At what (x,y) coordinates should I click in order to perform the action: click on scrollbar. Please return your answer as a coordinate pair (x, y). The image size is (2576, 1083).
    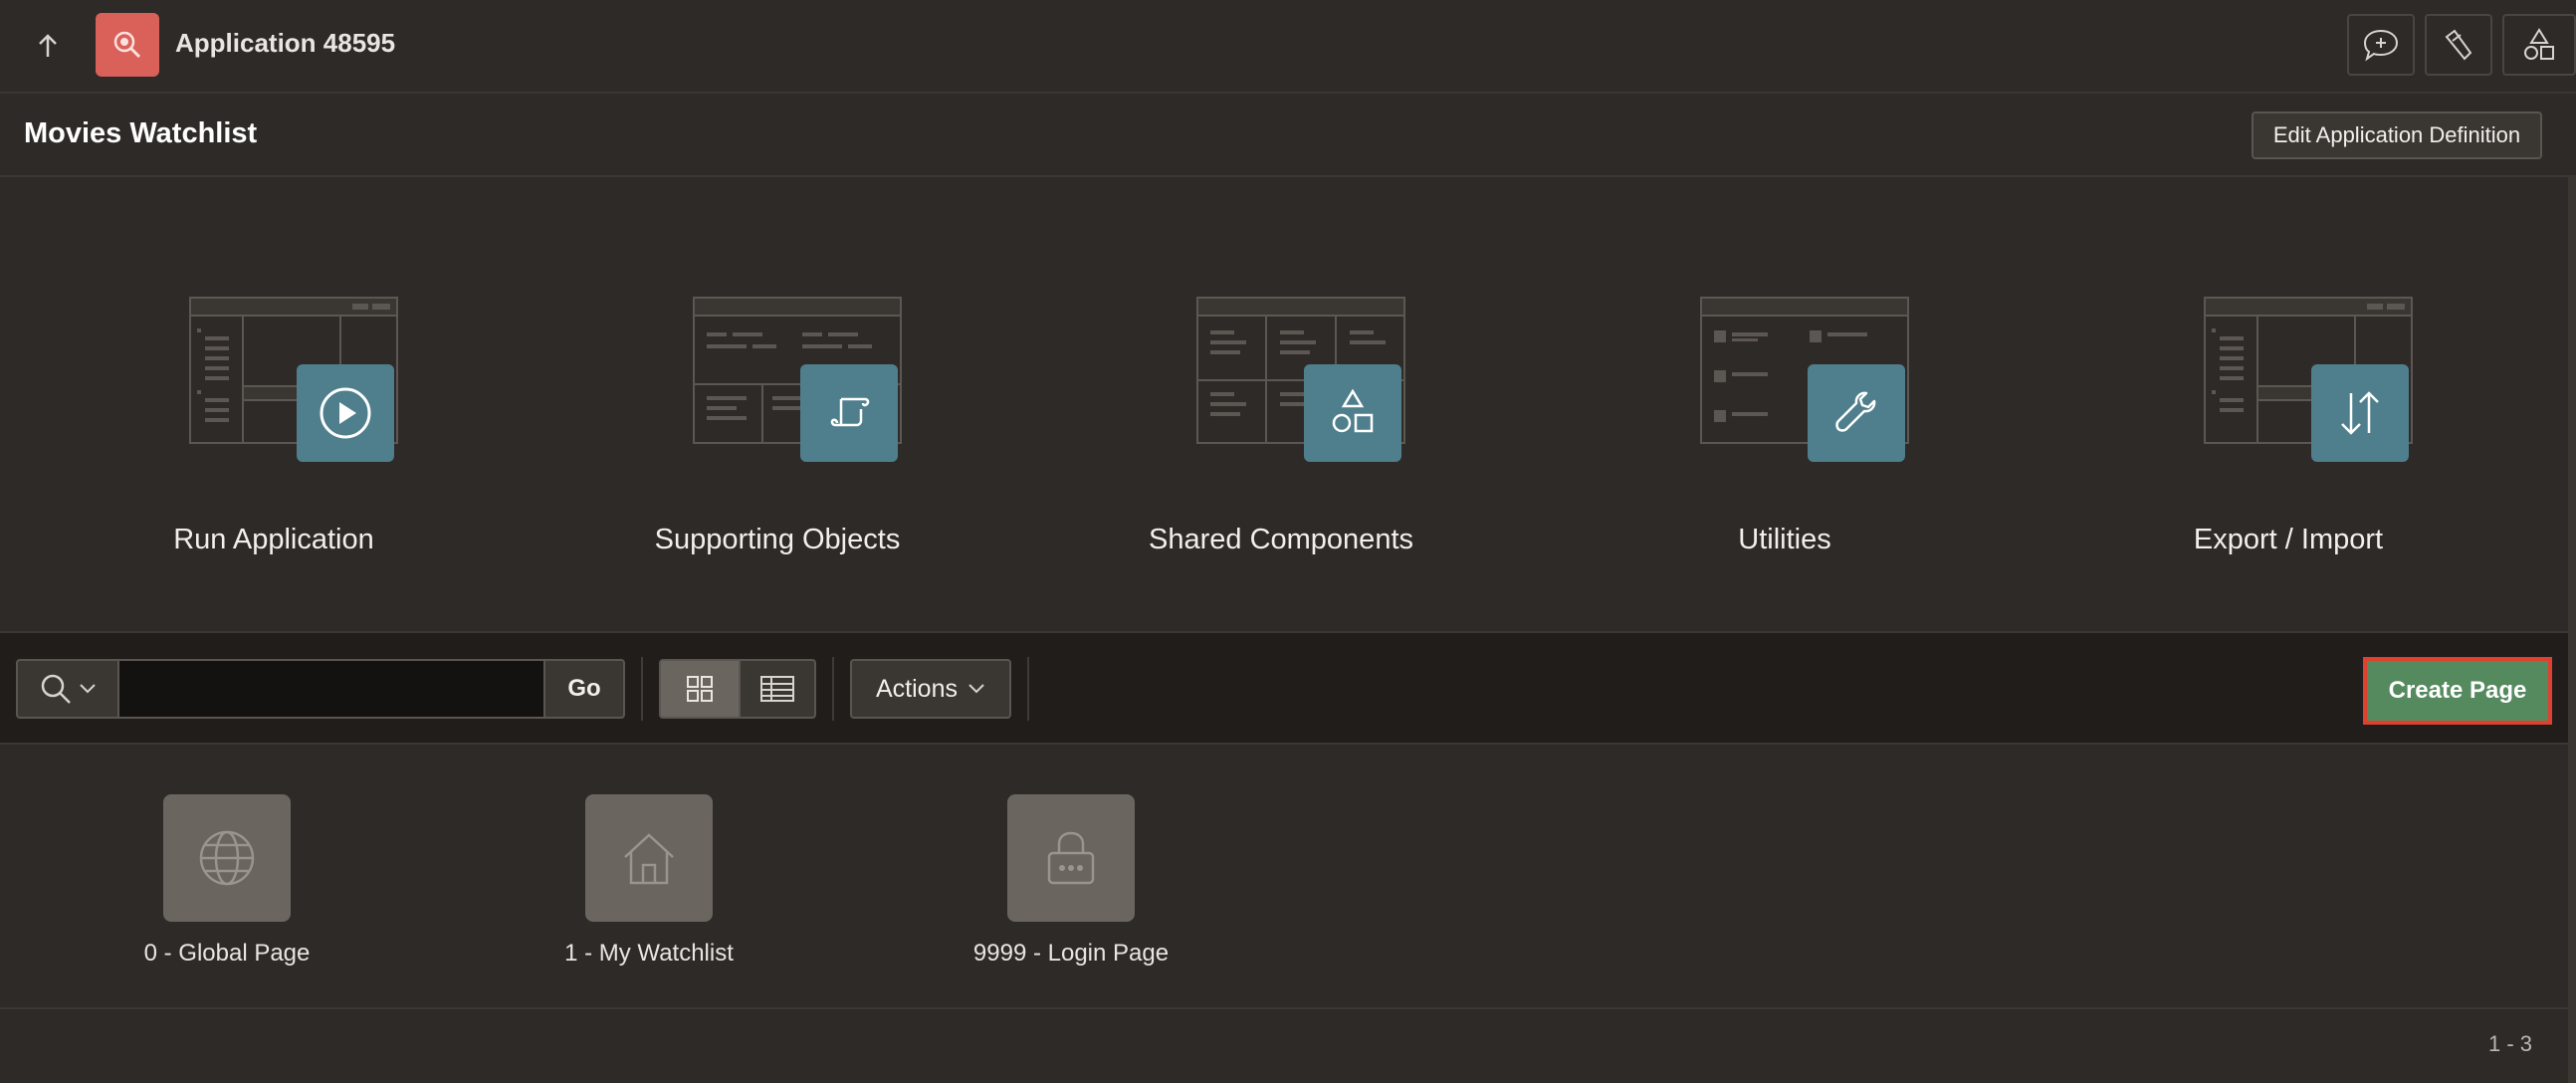
    Looking at the image, I should click on (2572, 630).